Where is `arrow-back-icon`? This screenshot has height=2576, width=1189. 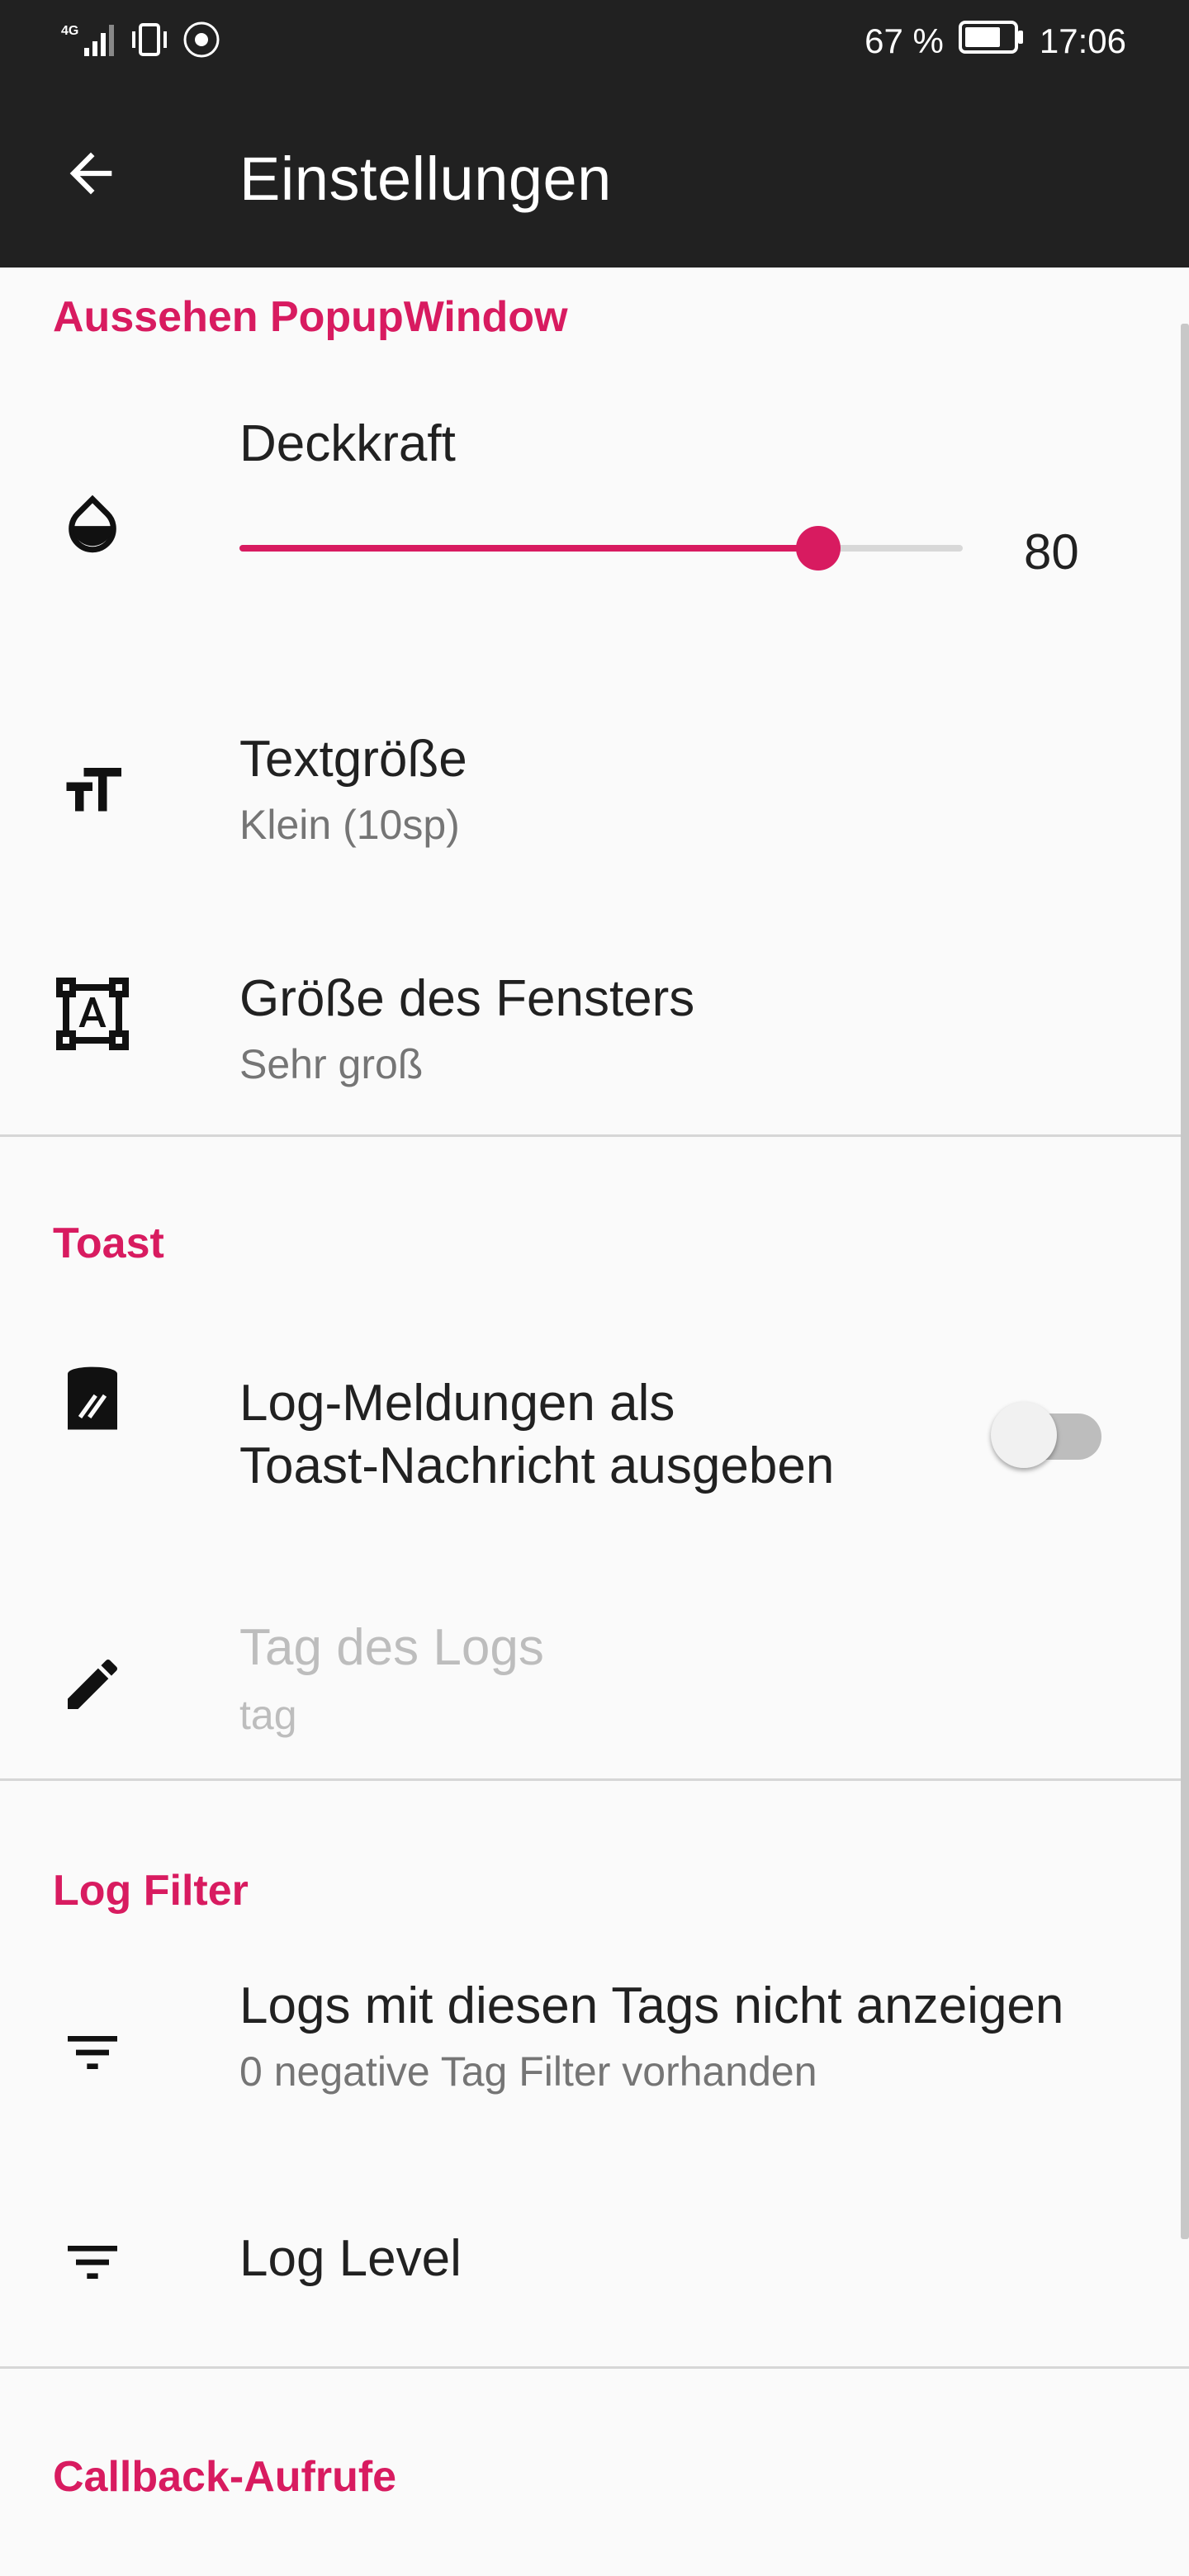
arrow-back-icon is located at coordinates (90, 175).